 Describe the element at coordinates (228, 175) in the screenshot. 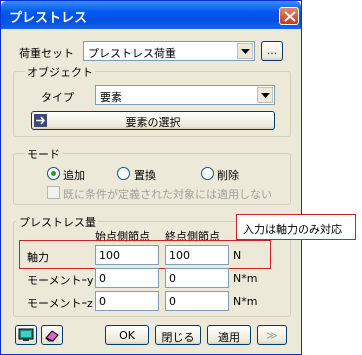

I see `mode-delete-label: 削除` at that location.